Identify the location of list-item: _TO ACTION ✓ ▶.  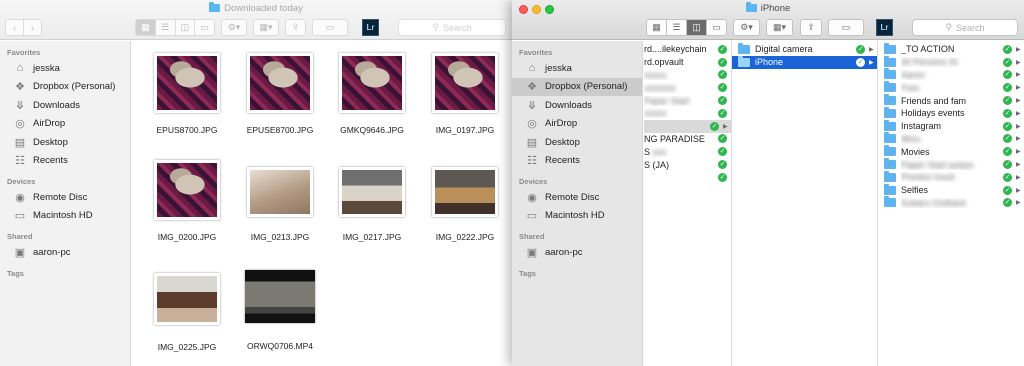
(951, 49).